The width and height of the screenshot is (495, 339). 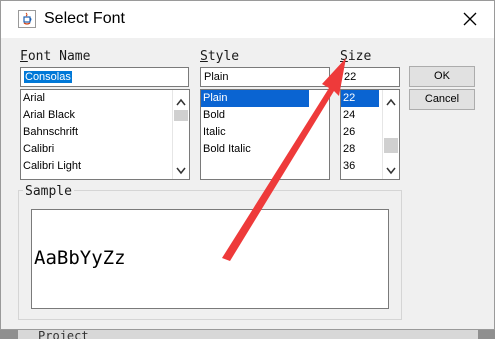 I want to click on window-title: Select Font, so click(x=84, y=18).